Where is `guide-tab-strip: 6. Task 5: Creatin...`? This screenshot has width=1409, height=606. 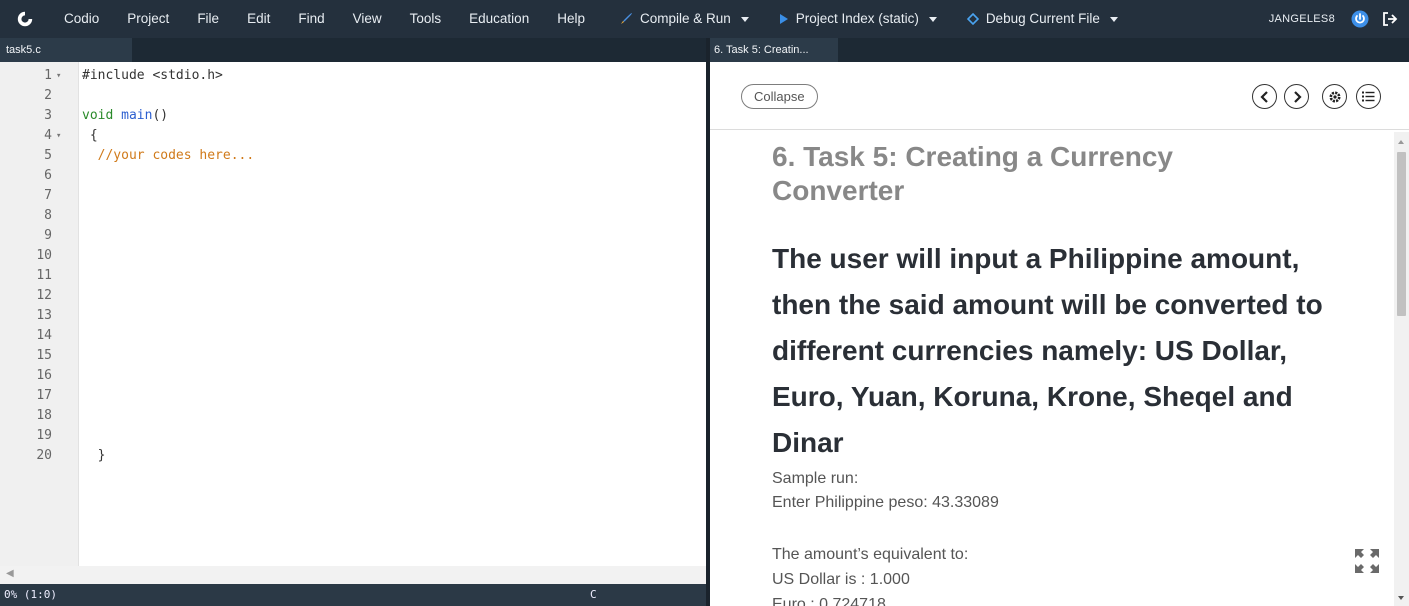 guide-tab-strip: 6. Task 5: Creatin... is located at coordinates (1059, 50).